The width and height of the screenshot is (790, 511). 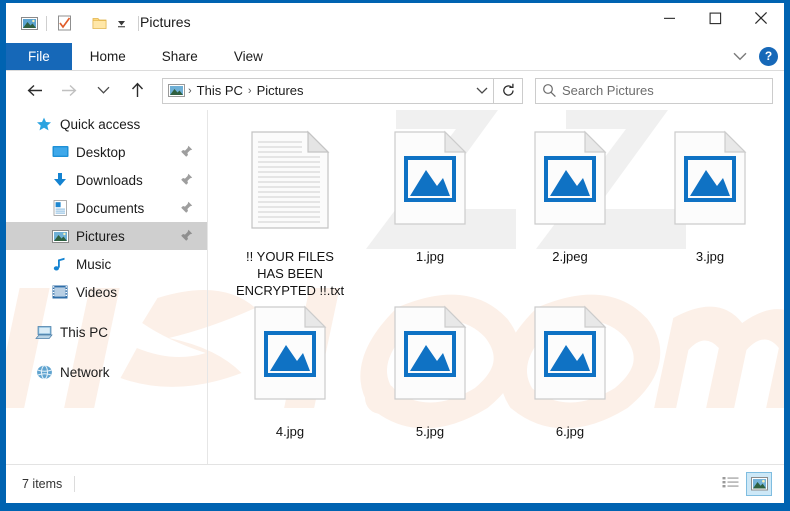 I want to click on videos-icon, so click(x=60, y=292).